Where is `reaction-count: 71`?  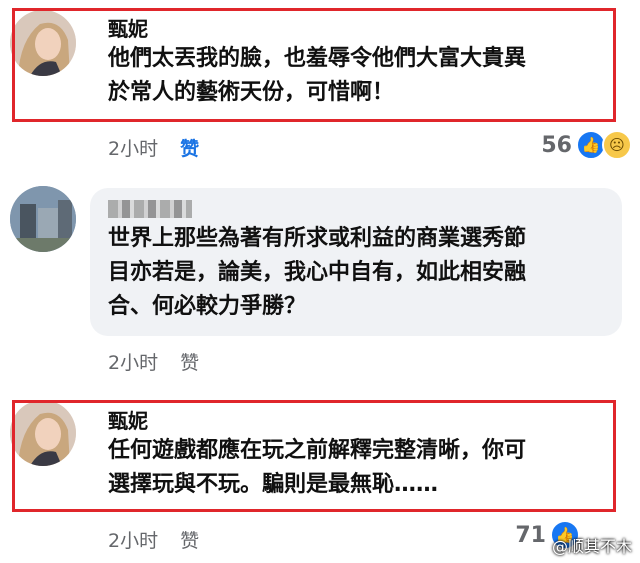 reaction-count: 71 is located at coordinates (530, 535).